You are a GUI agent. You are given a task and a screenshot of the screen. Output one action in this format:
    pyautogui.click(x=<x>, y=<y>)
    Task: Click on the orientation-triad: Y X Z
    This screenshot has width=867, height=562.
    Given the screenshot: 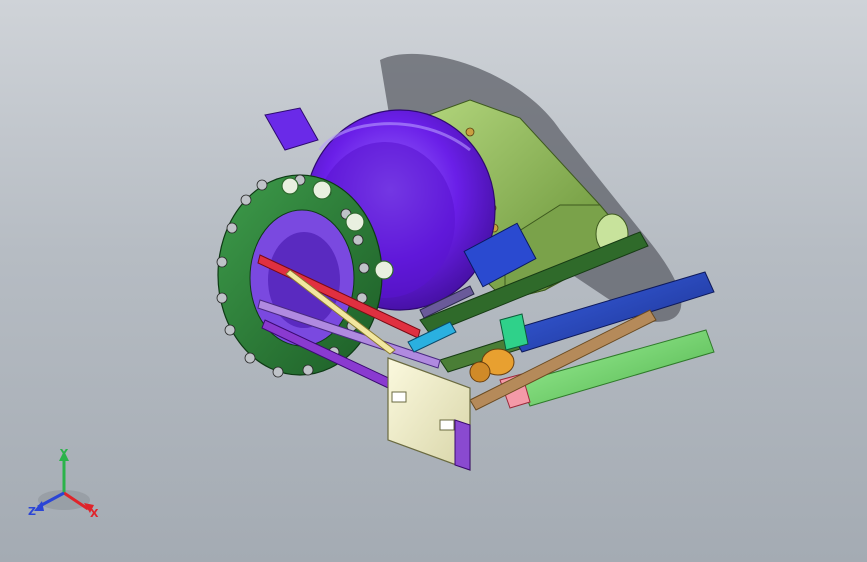 What is the action you would take?
    pyautogui.click(x=65, y=485)
    